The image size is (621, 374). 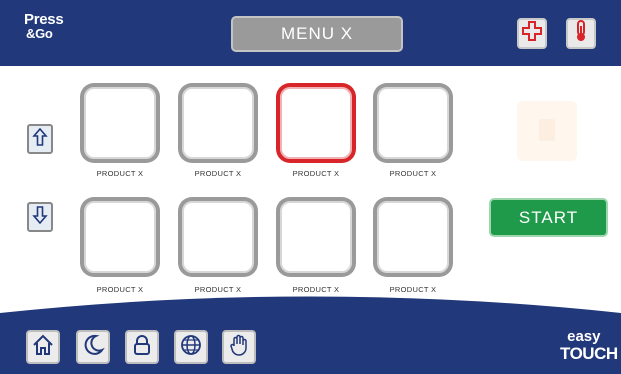 I want to click on press-and-go-logo: Press &Go, so click(x=44, y=26).